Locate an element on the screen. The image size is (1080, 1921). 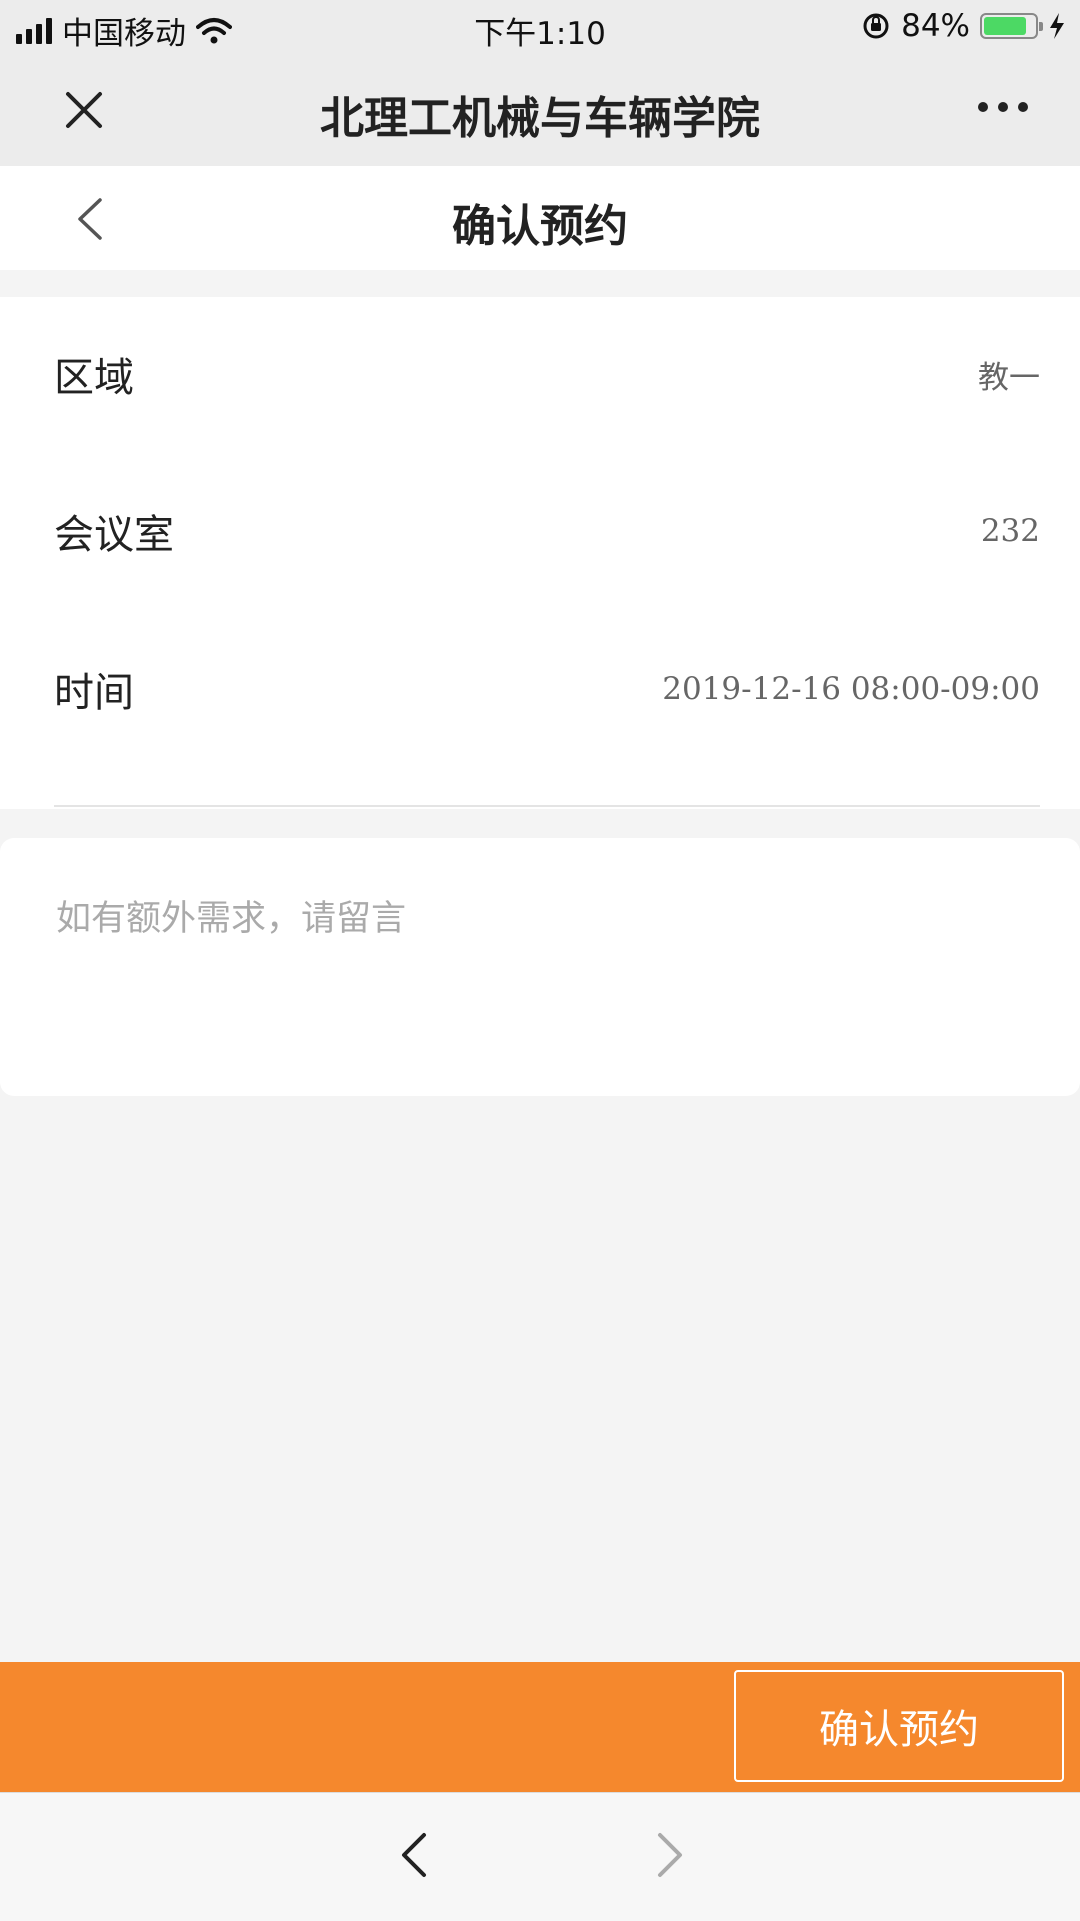
page-header: 确认预约 is located at coordinates (540, 218).